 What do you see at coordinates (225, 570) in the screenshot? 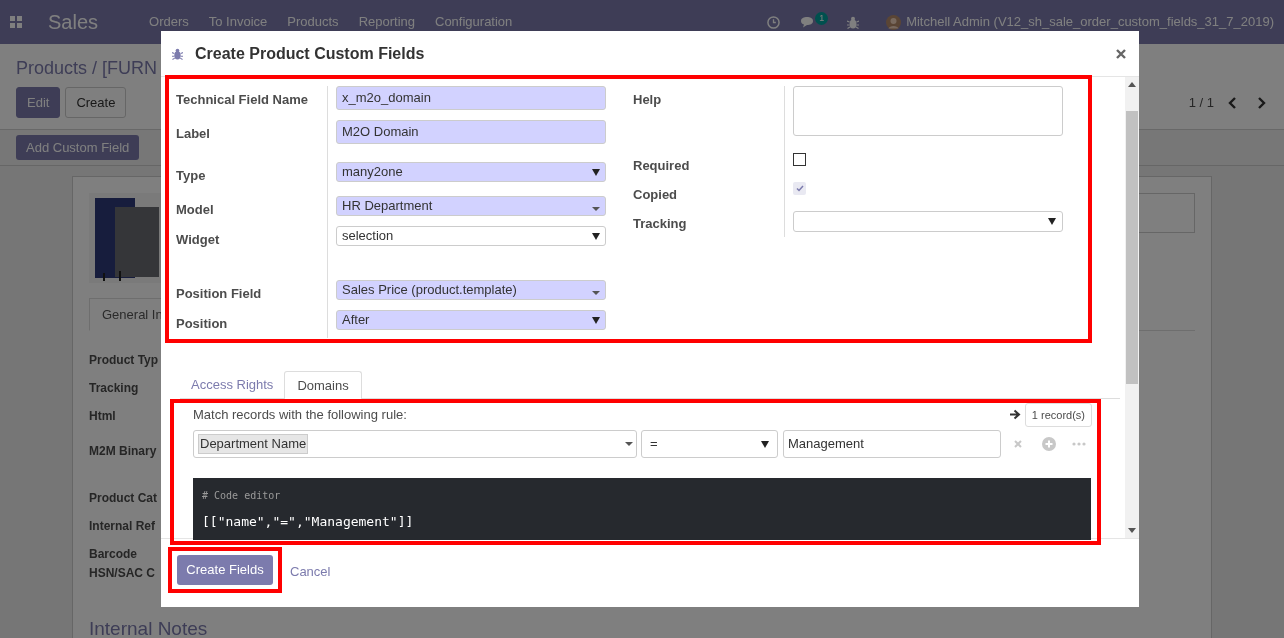
I see `create-fields-button: Create Fields` at bounding box center [225, 570].